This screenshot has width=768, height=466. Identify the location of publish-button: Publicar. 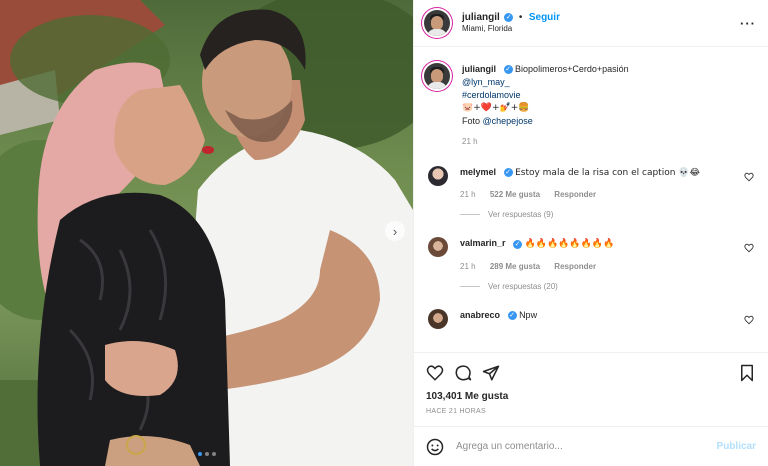
(736, 446).